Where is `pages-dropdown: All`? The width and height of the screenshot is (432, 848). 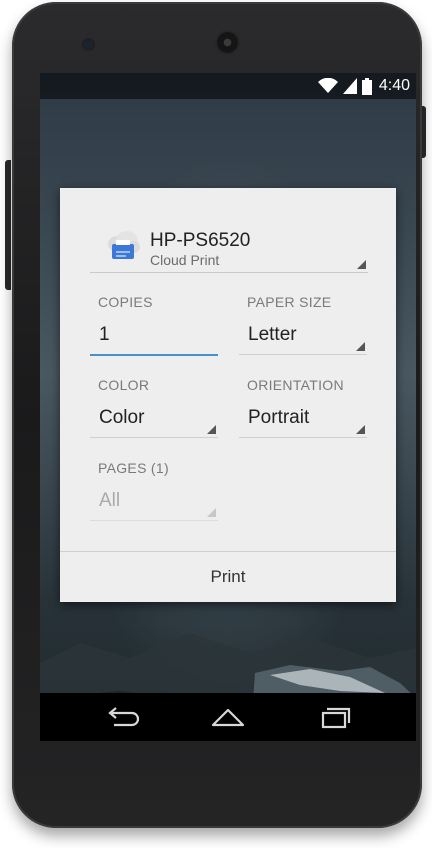
pages-dropdown: All is located at coordinates (154, 502).